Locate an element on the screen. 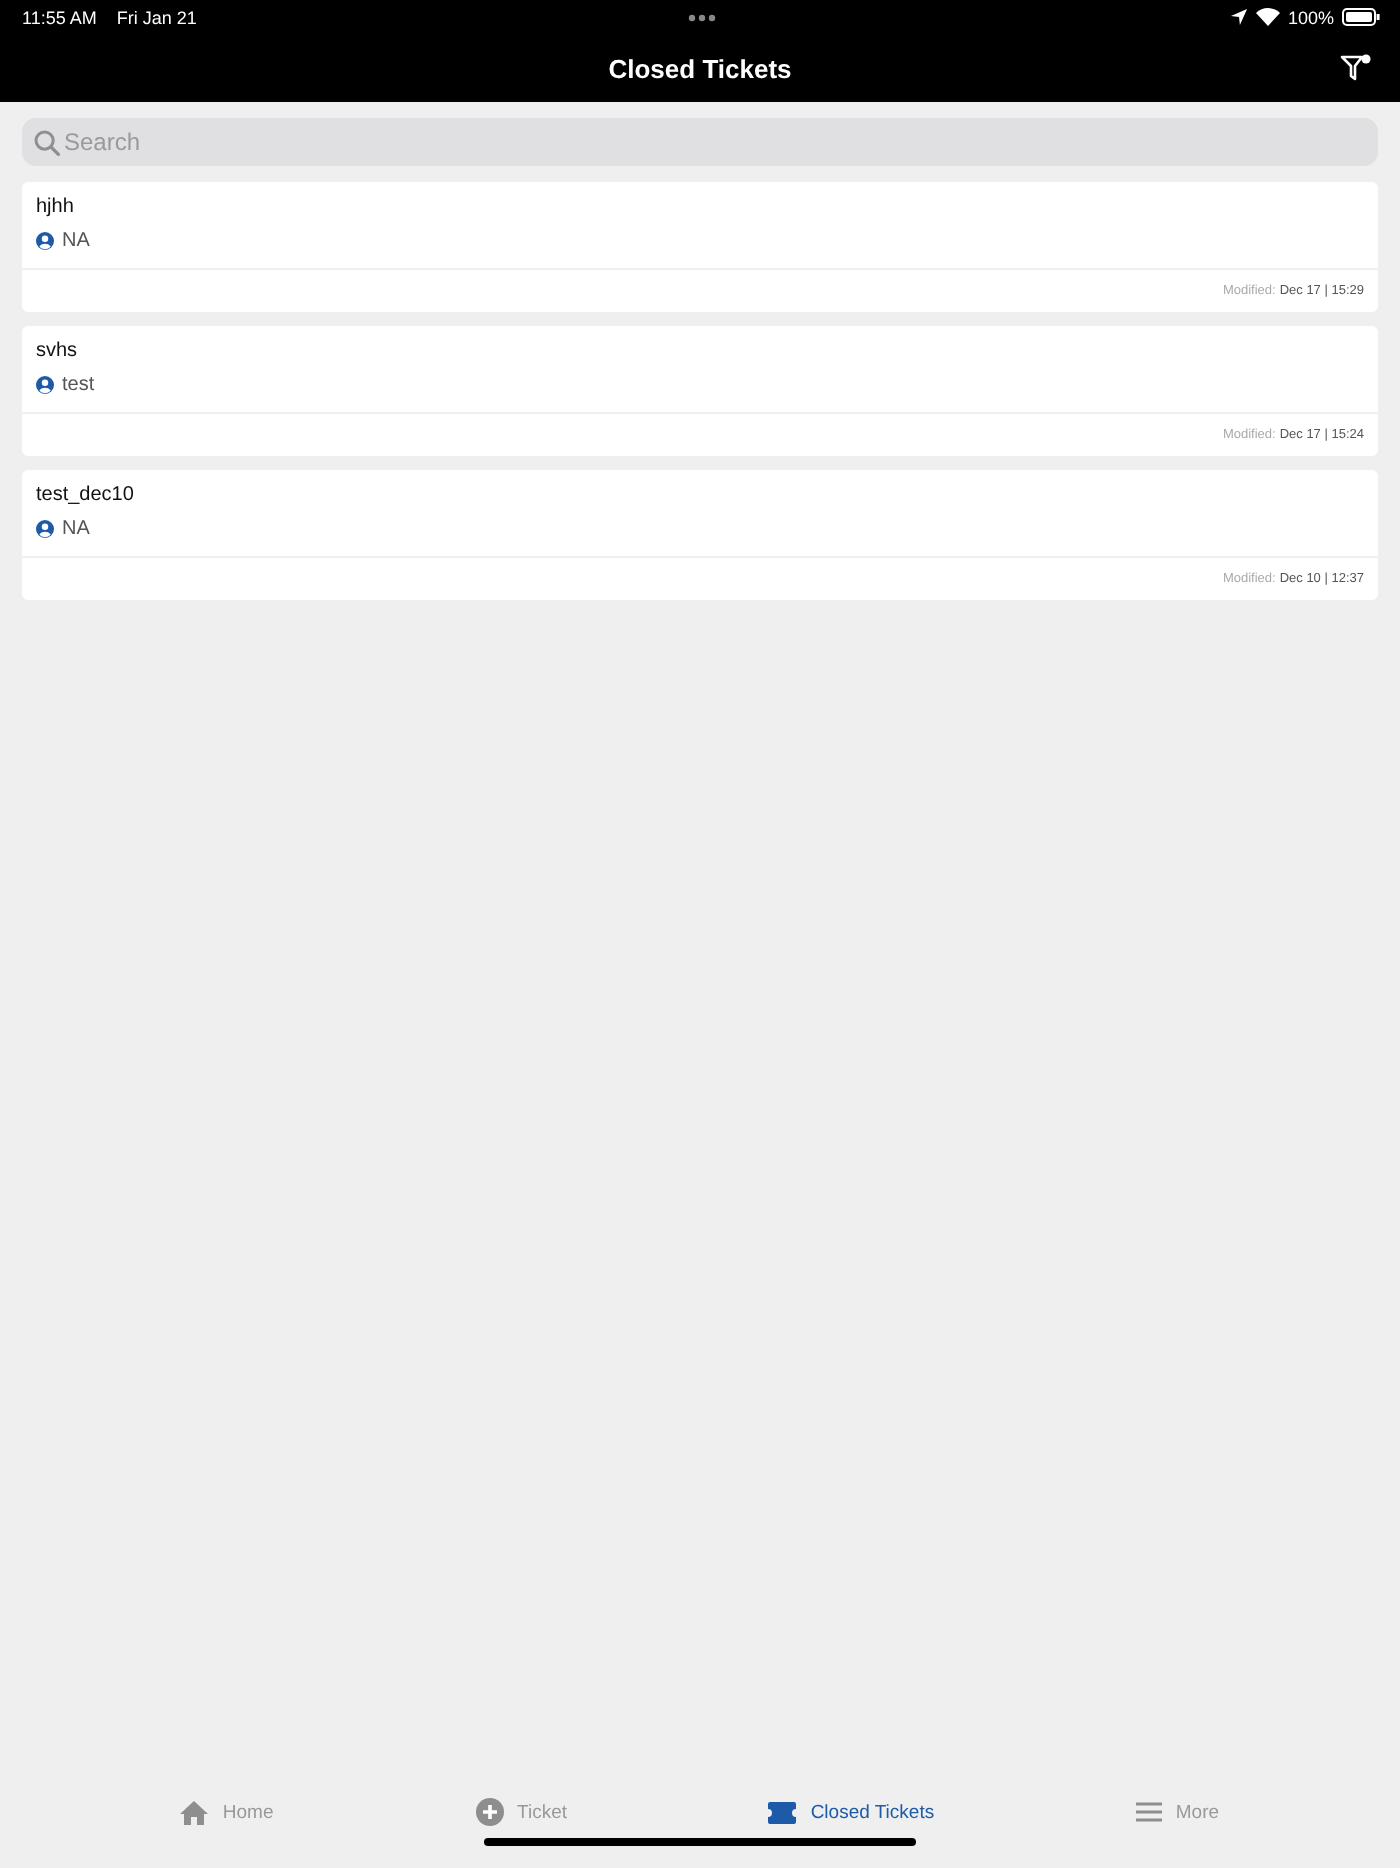 This screenshot has width=1400, height=1868. nav-title: Closed Tickets is located at coordinates (700, 68).